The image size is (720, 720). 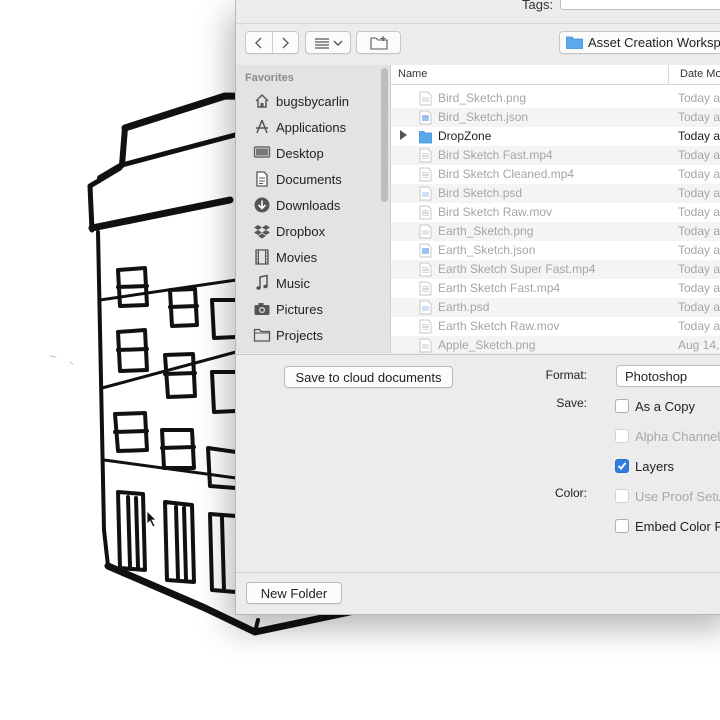 I want to click on file-name: Earth_Sketch.png, so click(x=486, y=231).